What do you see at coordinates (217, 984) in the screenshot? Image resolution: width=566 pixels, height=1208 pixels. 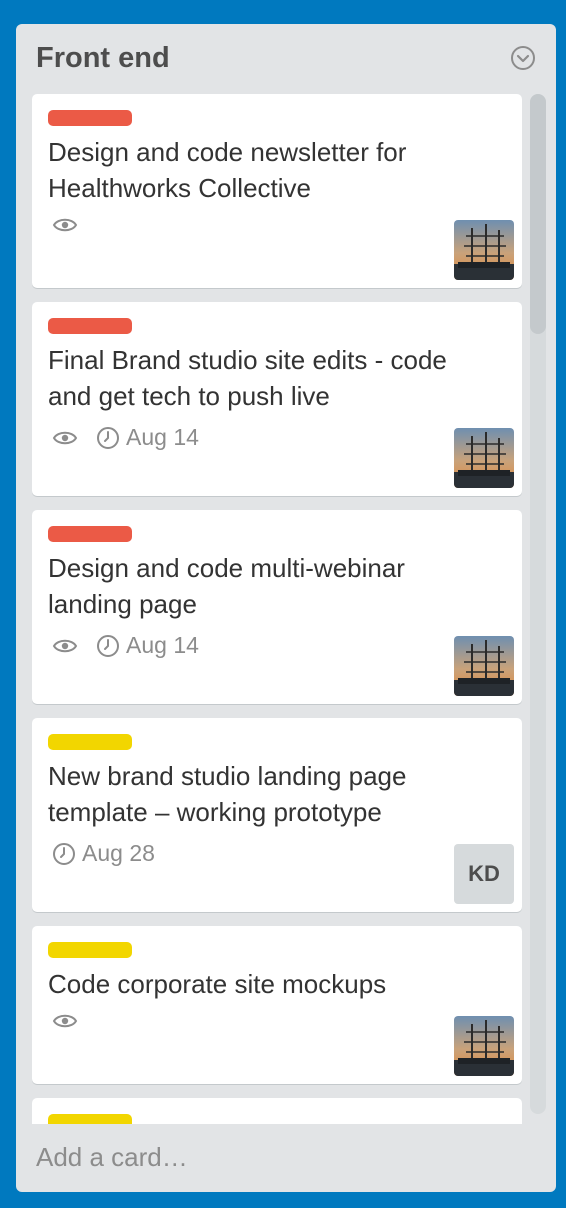 I see `card-title-line: Code corporate site mockups` at bounding box center [217, 984].